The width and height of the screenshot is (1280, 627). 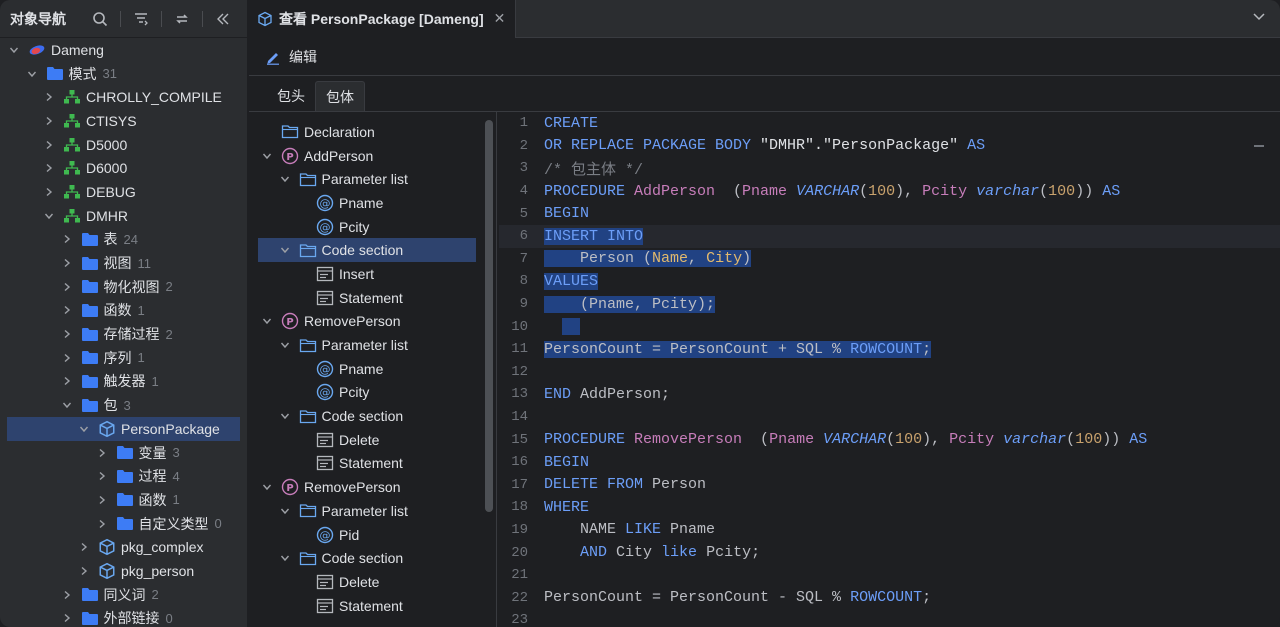 I want to click on tree-item: 包3, so click(x=123, y=405).